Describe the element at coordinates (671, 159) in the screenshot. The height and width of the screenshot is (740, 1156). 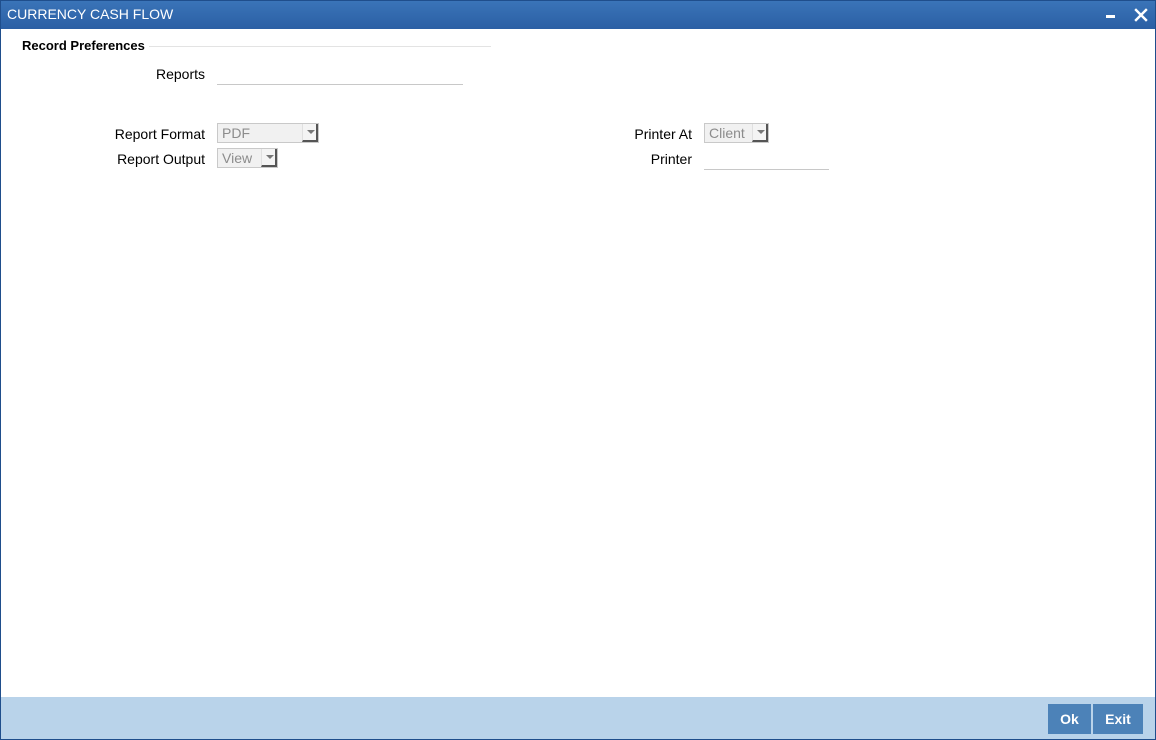
I see `printer-label: Printer` at that location.